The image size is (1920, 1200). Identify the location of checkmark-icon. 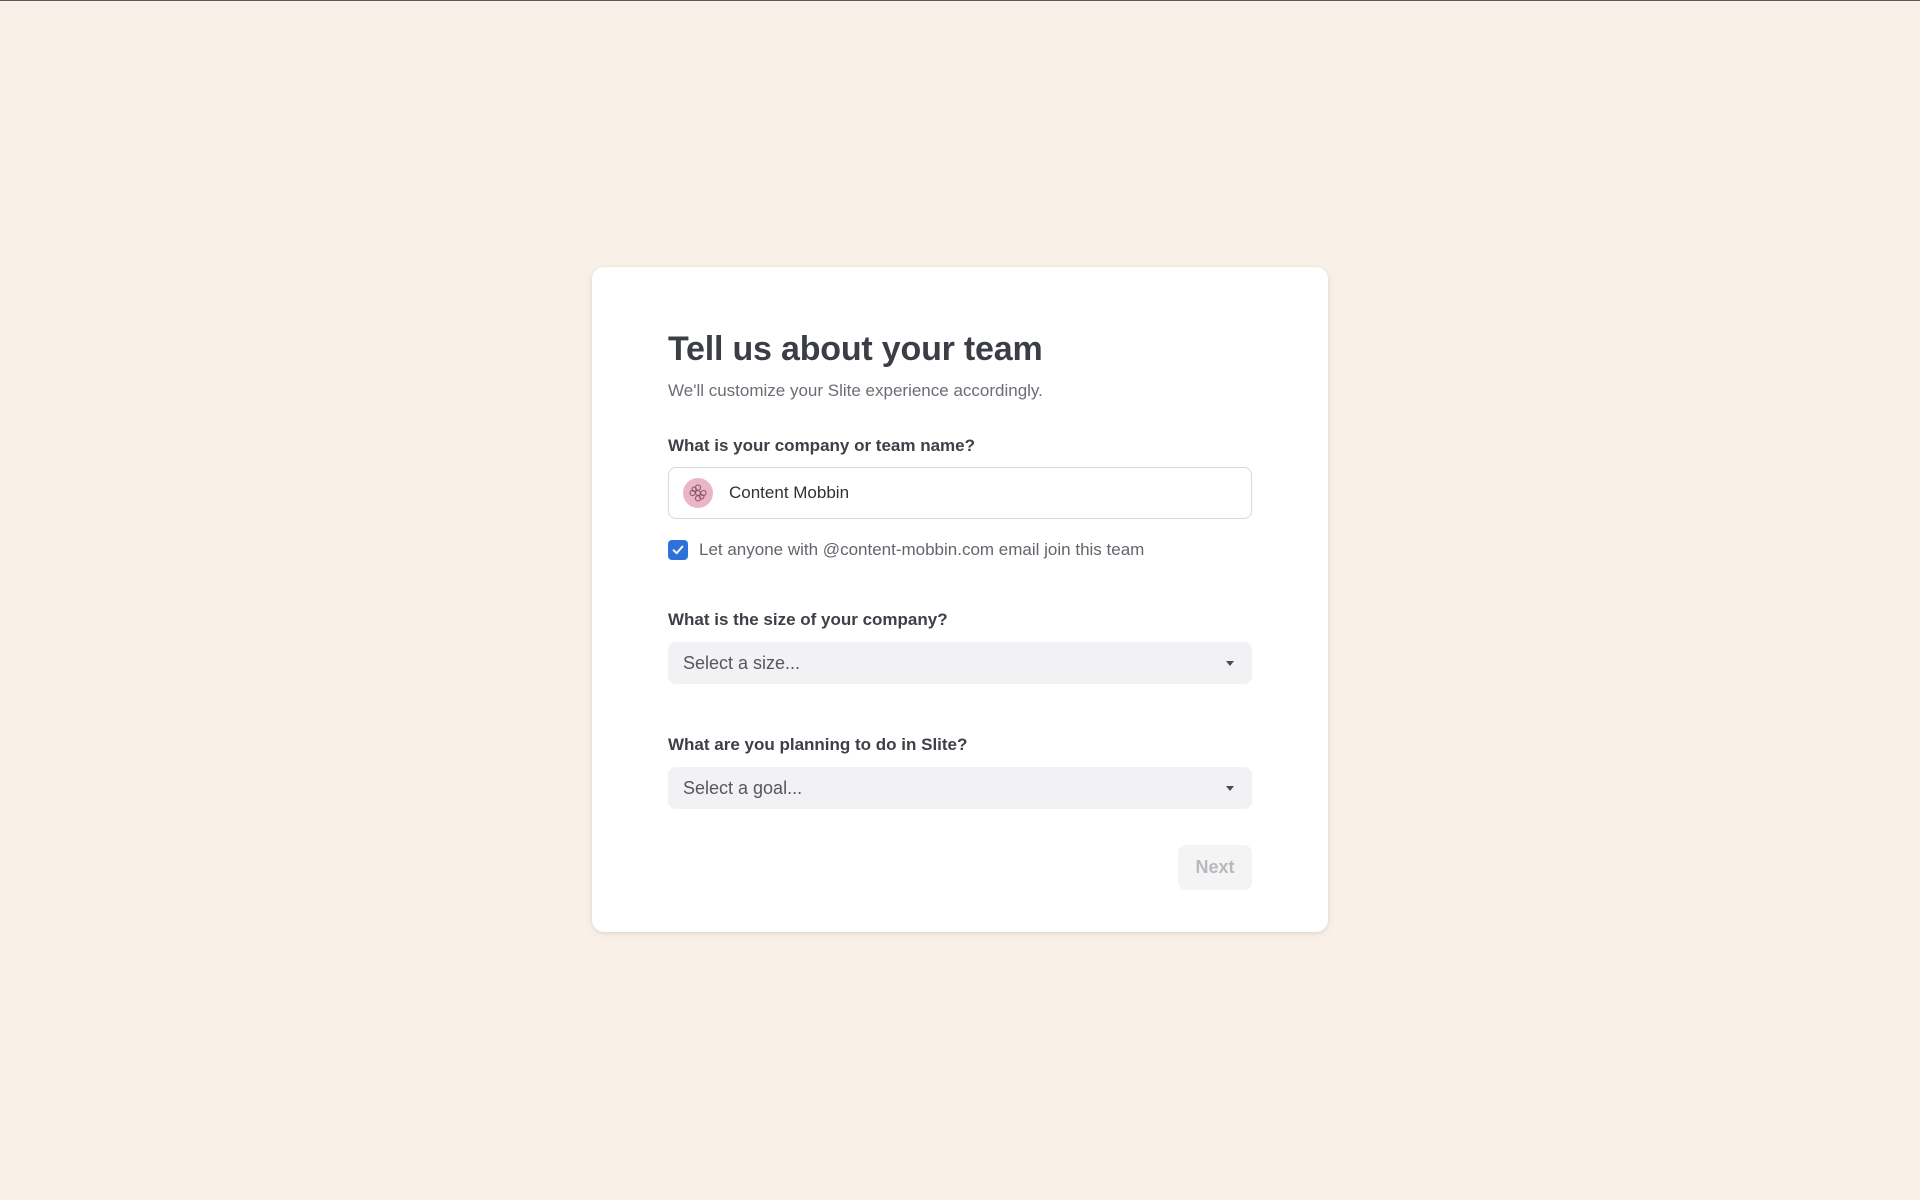
(678, 550).